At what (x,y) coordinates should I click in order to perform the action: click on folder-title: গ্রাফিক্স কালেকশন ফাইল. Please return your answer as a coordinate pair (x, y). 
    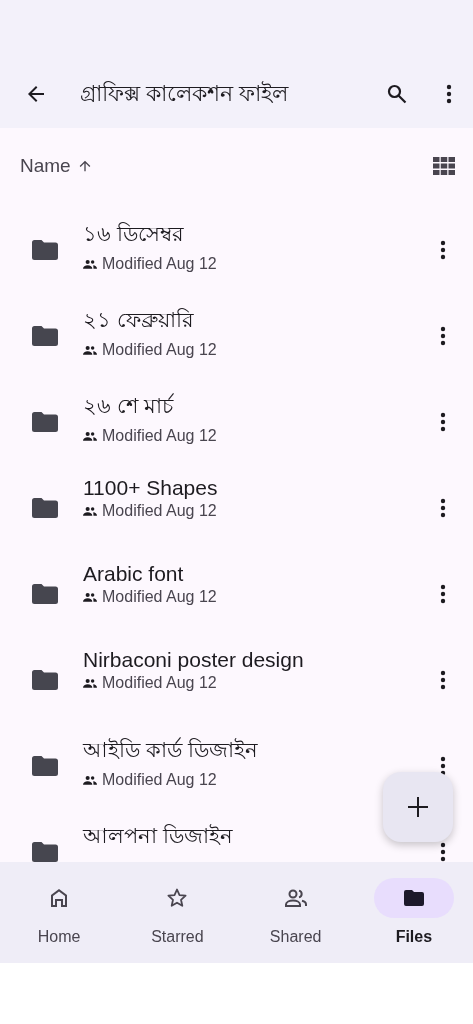
    Looking at the image, I should click on (185, 93).